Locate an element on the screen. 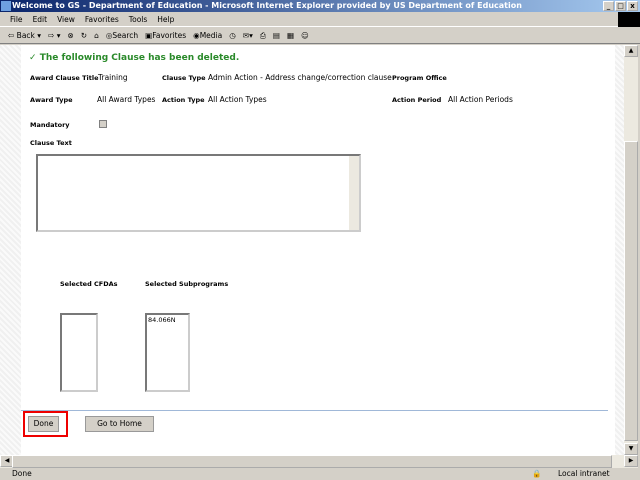 The width and height of the screenshot is (640, 480). award-clause-title-label: Award Clause Title is located at coordinates (64, 78).